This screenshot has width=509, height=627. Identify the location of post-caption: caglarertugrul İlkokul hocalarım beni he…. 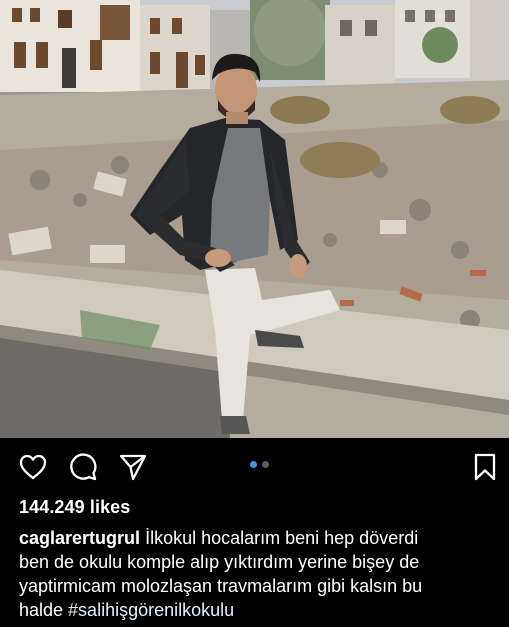
(258, 574).